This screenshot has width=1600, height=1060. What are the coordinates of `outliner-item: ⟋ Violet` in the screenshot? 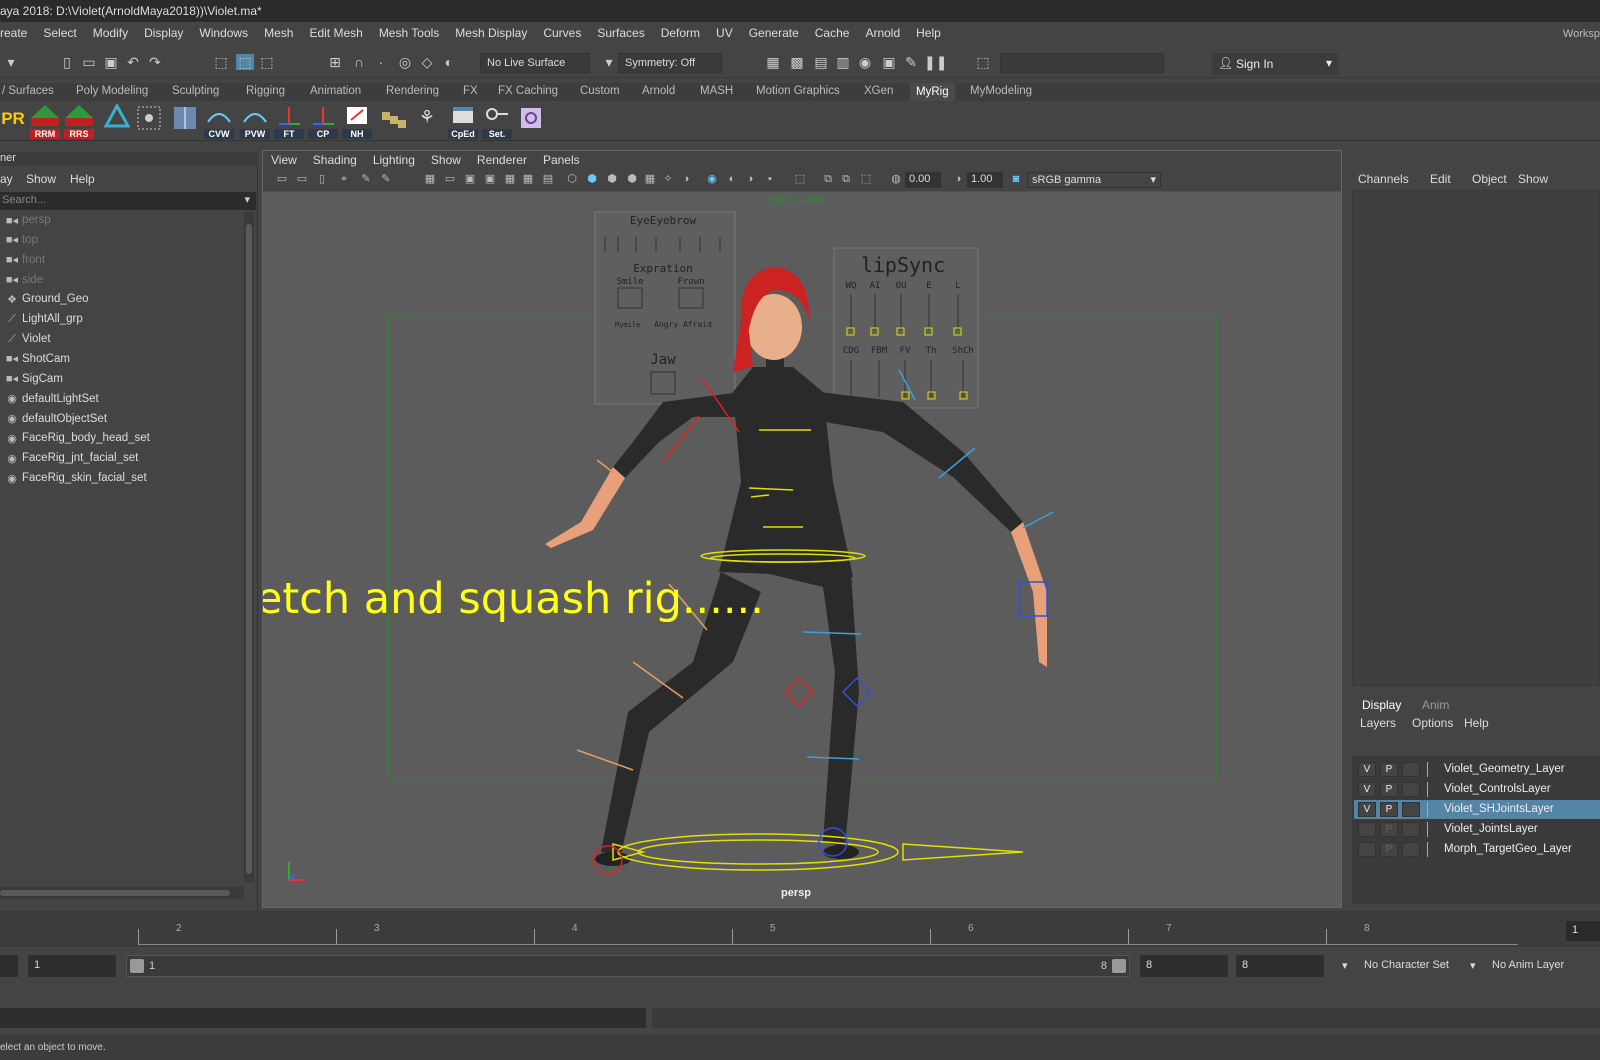 It's located at (27, 339).